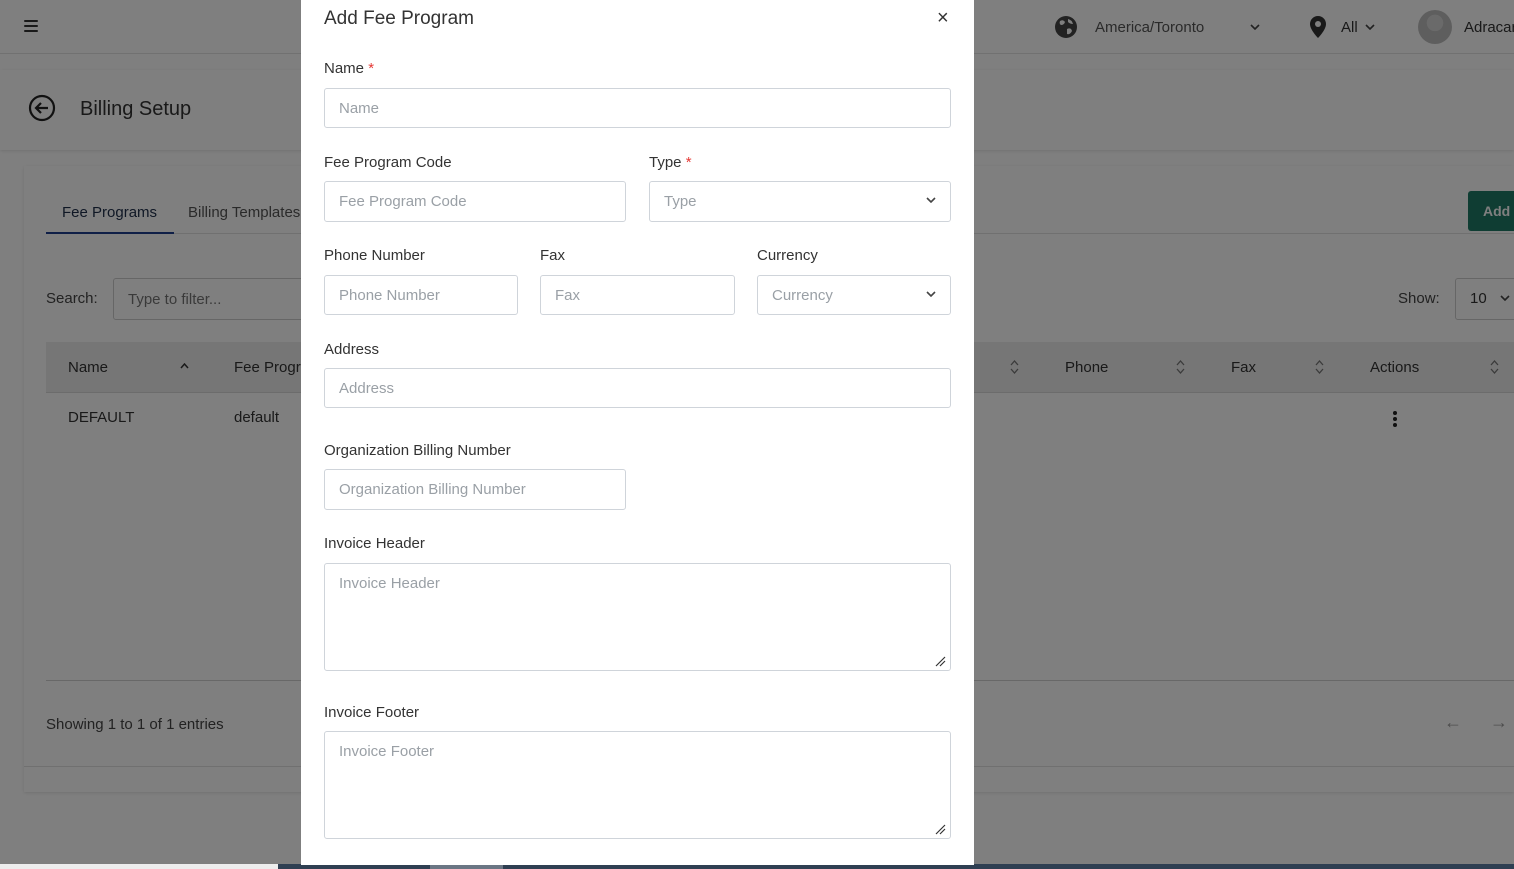 The height and width of the screenshot is (869, 1514). Describe the element at coordinates (787, 255) in the screenshot. I see `currency-label: Currency` at that location.